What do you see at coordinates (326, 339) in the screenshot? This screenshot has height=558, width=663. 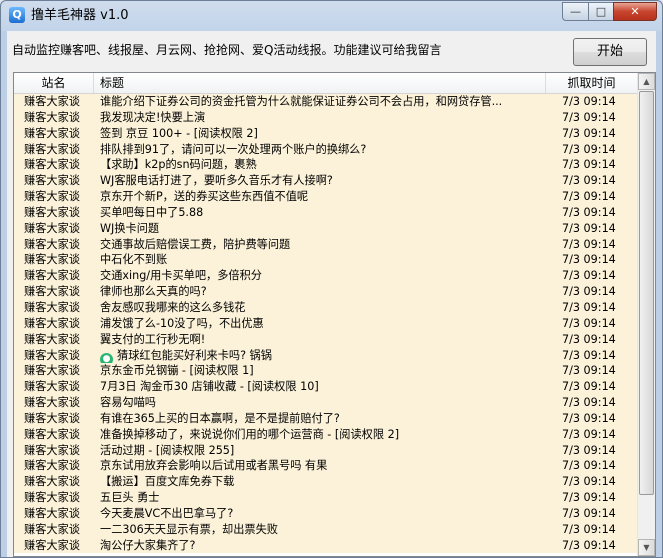 I see `table-row: 赚客大家谈 翼支付的工行秒无啊! 7/3 09:14` at bounding box center [326, 339].